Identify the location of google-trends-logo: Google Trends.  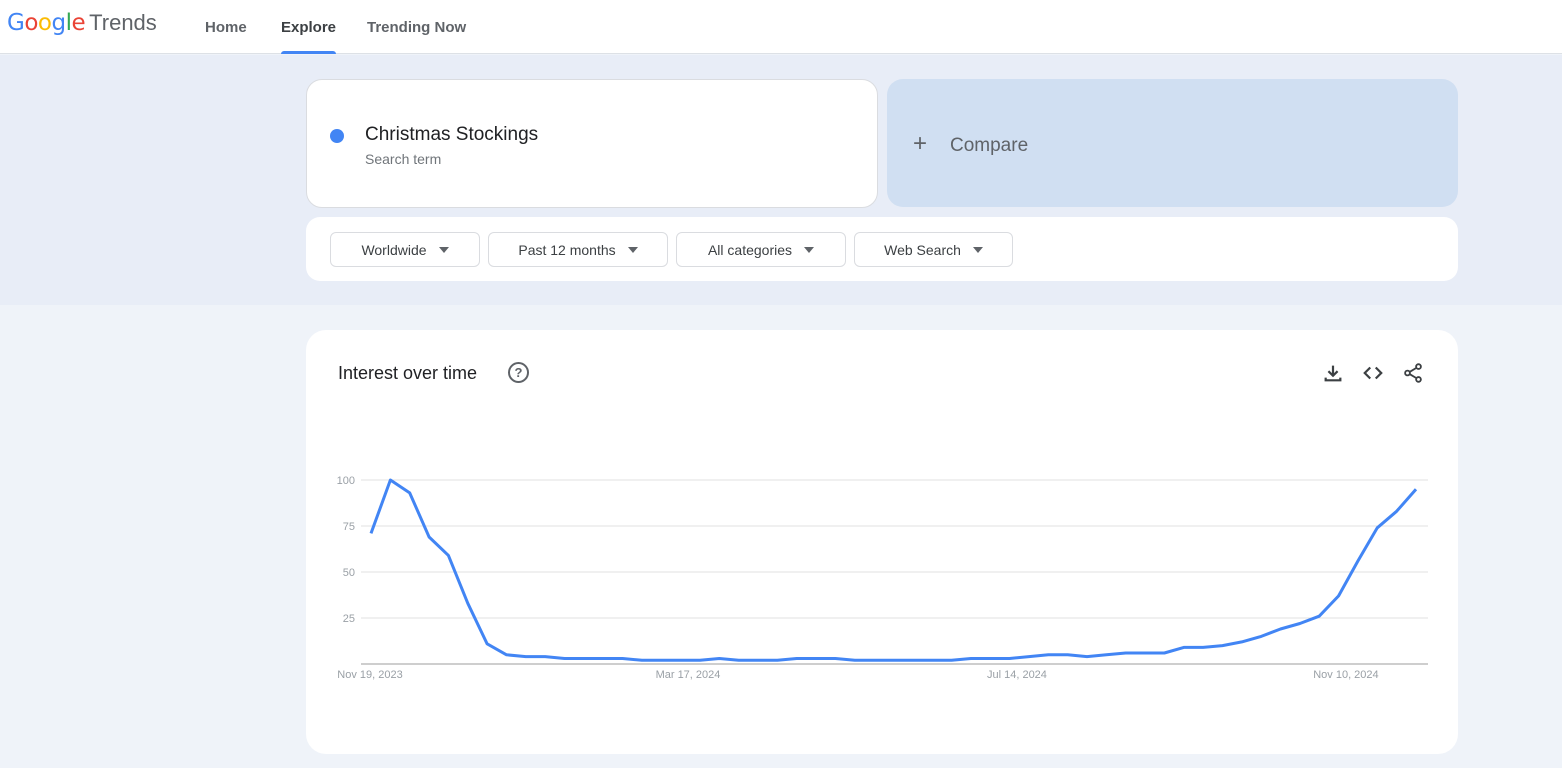
(82, 23).